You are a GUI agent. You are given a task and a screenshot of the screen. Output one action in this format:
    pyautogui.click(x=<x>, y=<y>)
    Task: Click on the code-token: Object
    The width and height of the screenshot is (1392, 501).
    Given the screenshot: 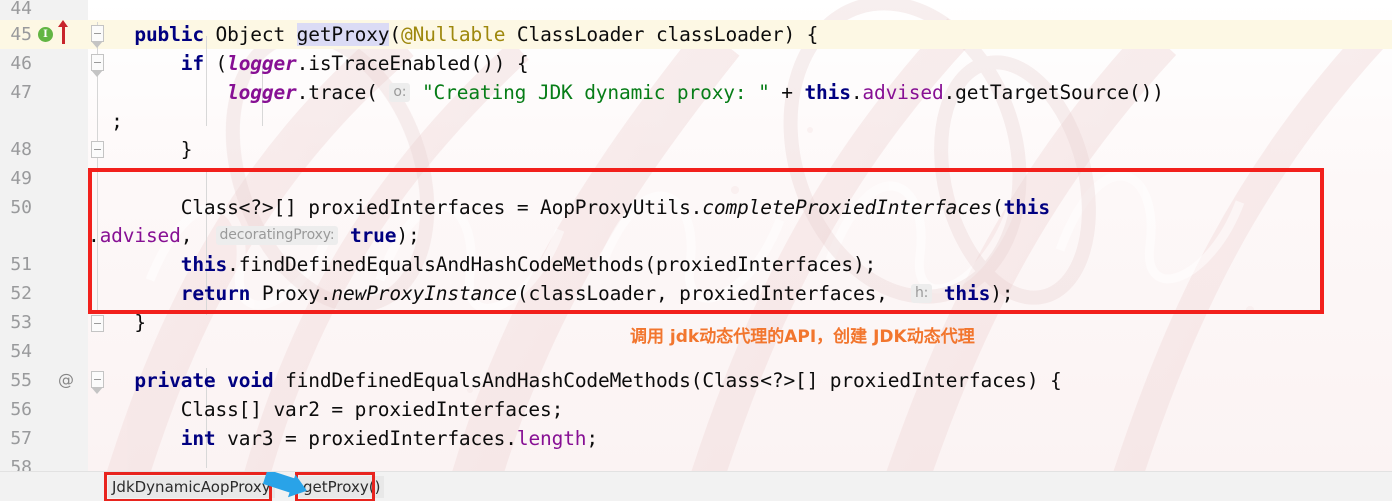 What is the action you would take?
    pyautogui.click(x=250, y=34)
    